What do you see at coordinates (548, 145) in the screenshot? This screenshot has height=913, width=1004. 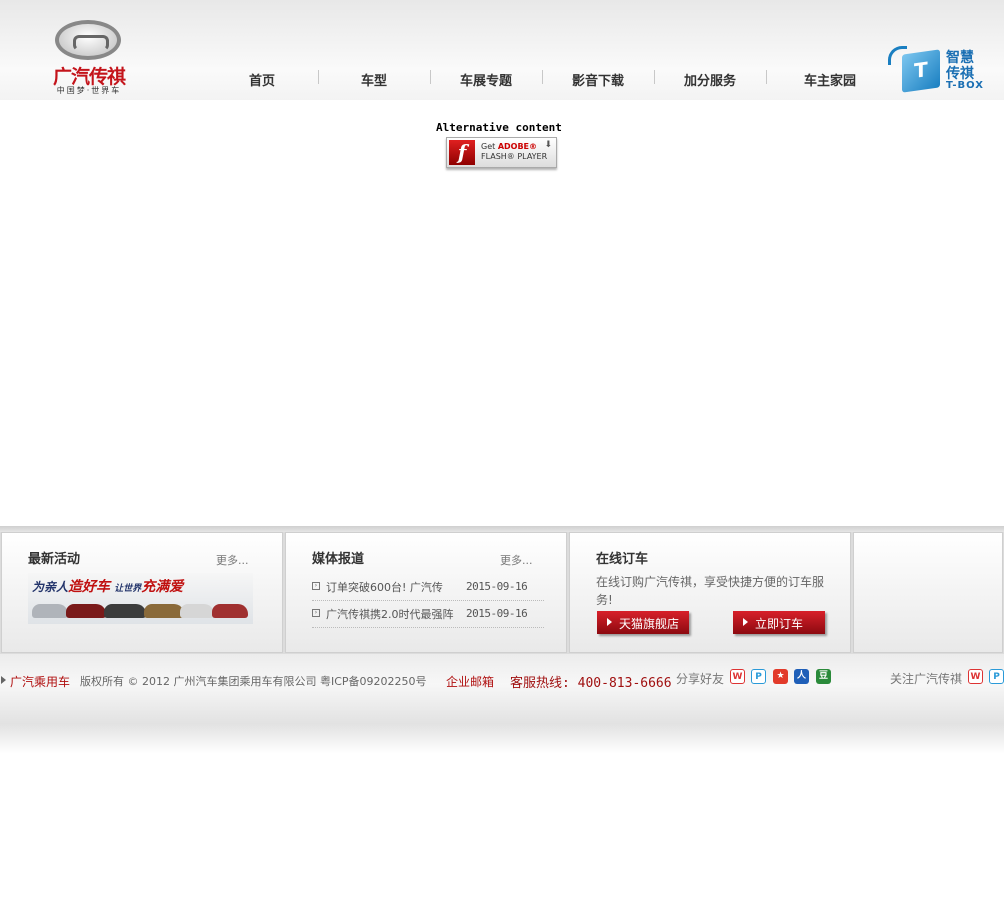 I see `download-arrow-icon: ⬇` at bounding box center [548, 145].